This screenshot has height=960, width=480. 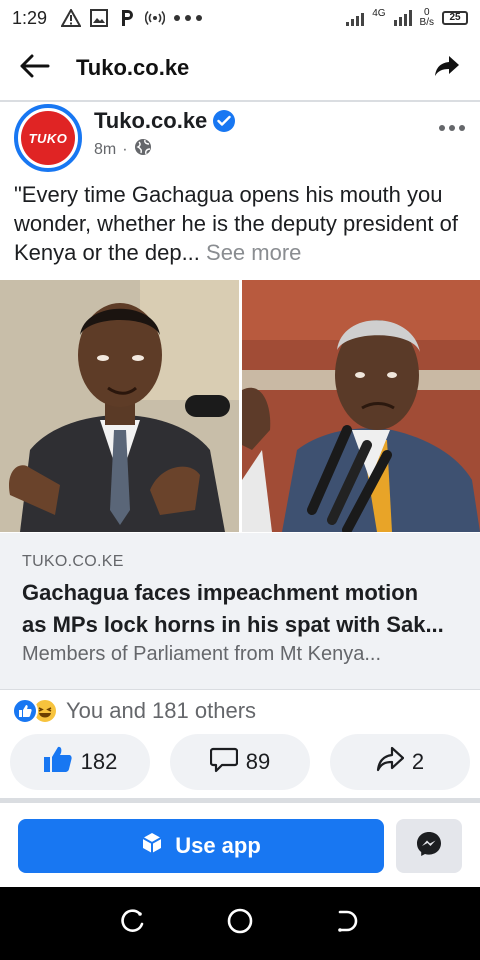 What do you see at coordinates (220, 592) in the screenshot?
I see `link-title-line1: Gachagua faces impeachment motion` at bounding box center [220, 592].